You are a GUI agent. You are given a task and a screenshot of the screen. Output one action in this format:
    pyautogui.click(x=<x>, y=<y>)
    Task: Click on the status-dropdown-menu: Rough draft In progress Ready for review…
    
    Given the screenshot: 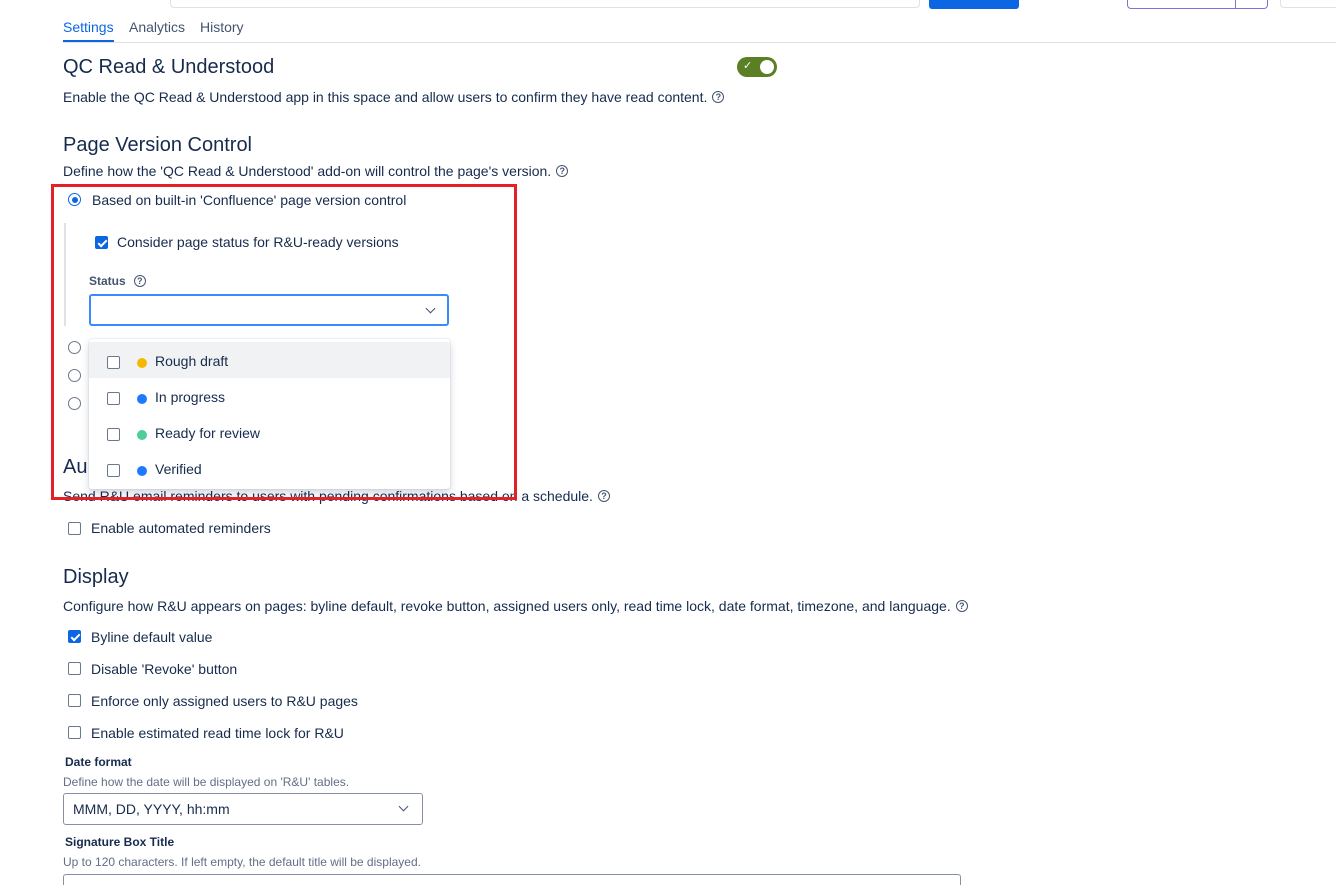 What is the action you would take?
    pyautogui.click(x=269, y=414)
    